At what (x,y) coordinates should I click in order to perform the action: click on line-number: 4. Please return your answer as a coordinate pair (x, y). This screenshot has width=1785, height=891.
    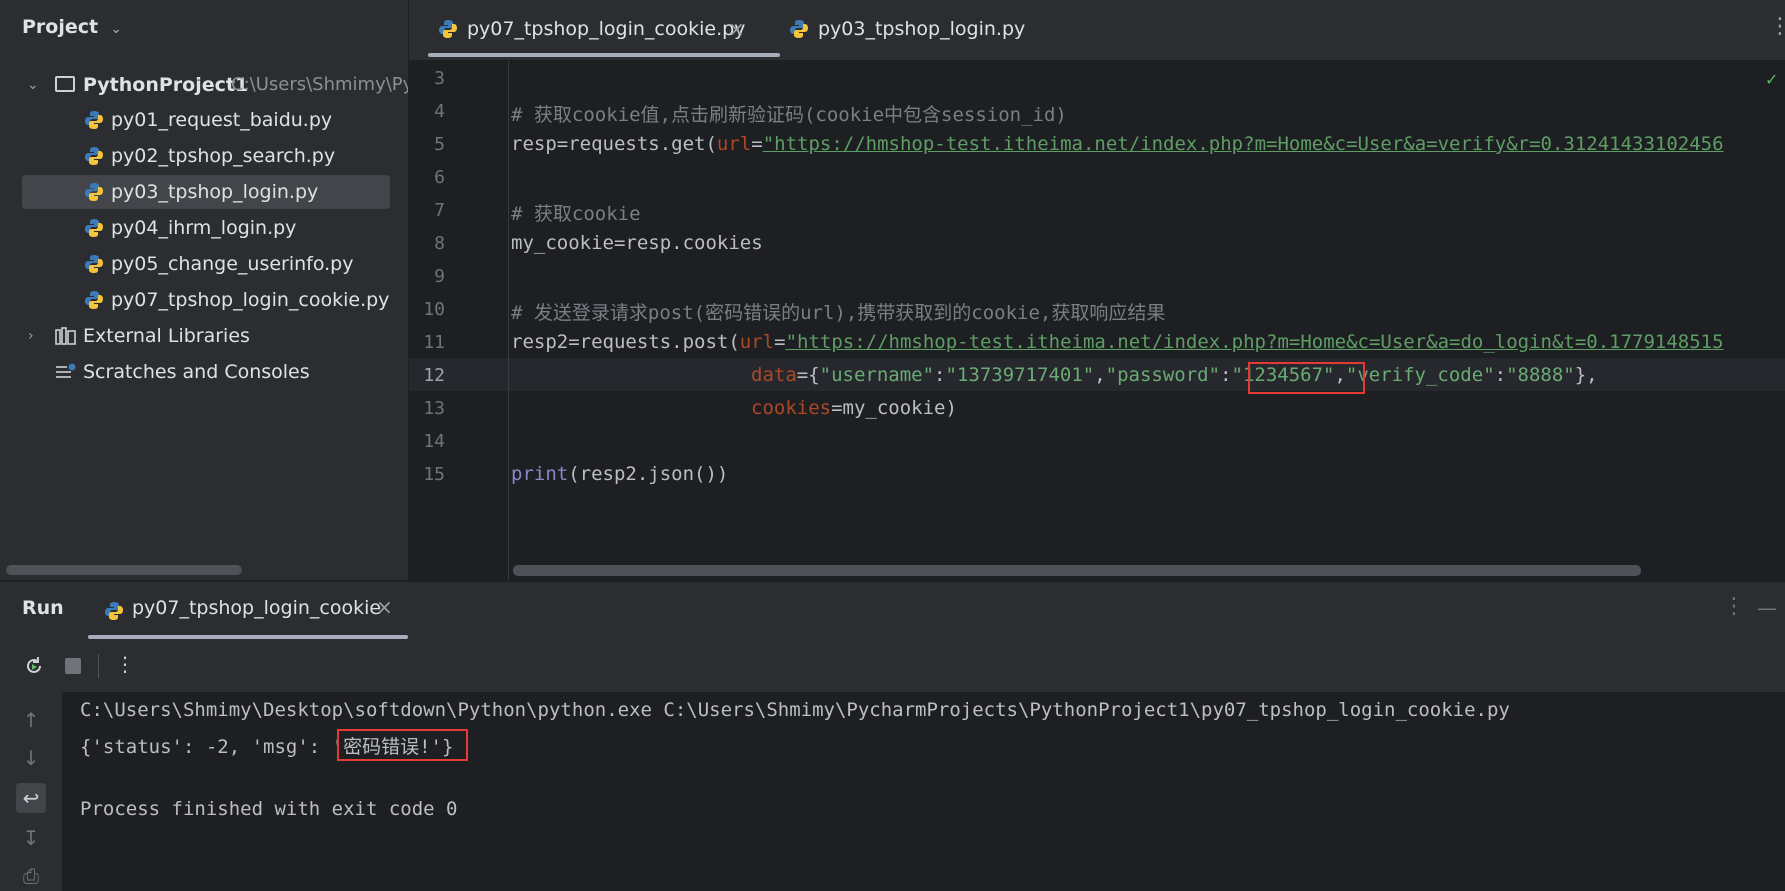
    Looking at the image, I should click on (439, 111).